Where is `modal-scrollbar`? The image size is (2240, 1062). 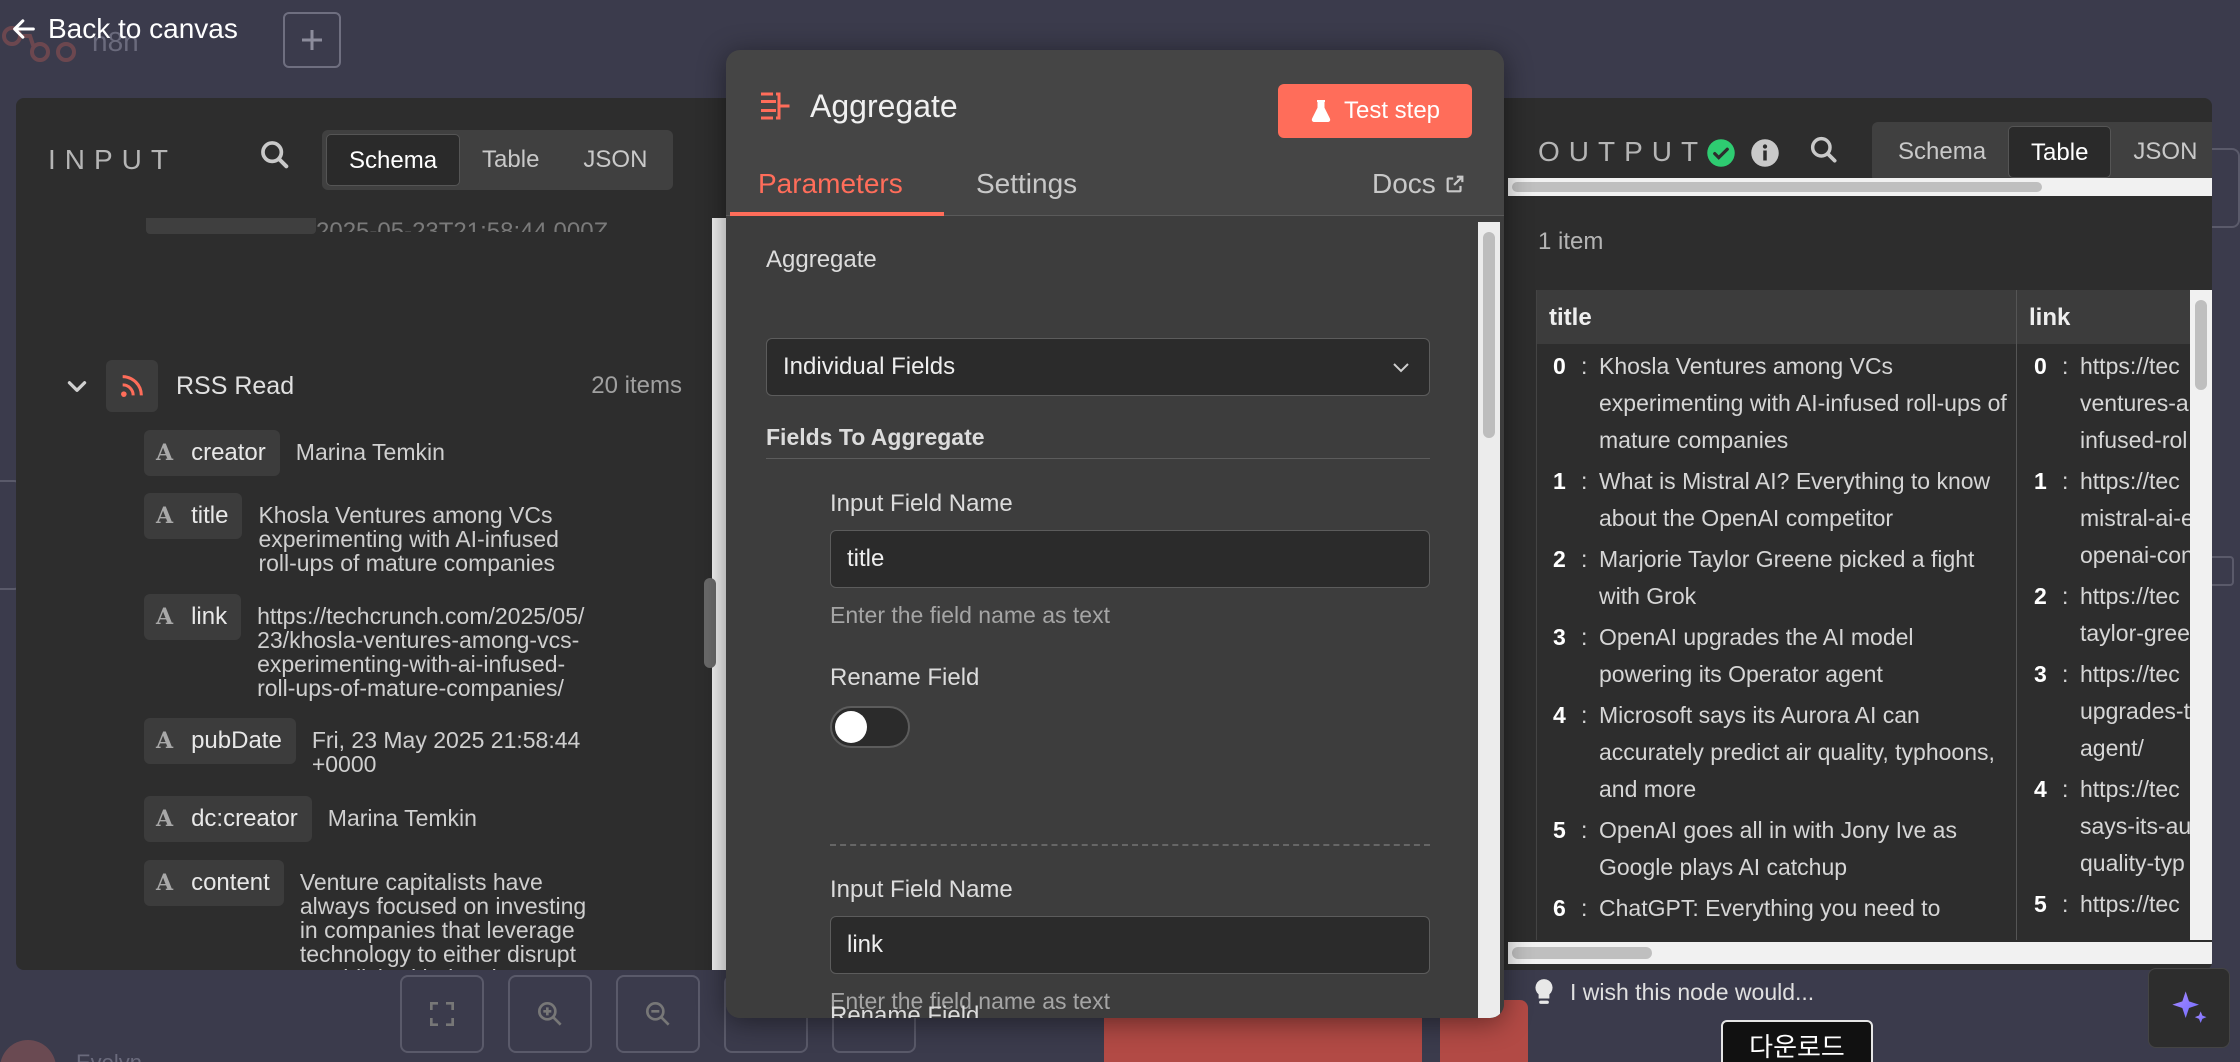
modal-scrollbar is located at coordinates (1489, 620).